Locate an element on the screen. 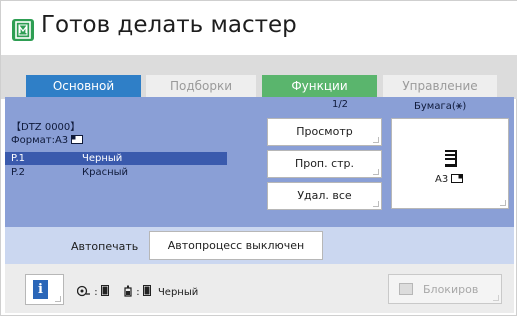 The width and height of the screenshot is (517, 316). ink-cartridge-icon is located at coordinates (128, 291).